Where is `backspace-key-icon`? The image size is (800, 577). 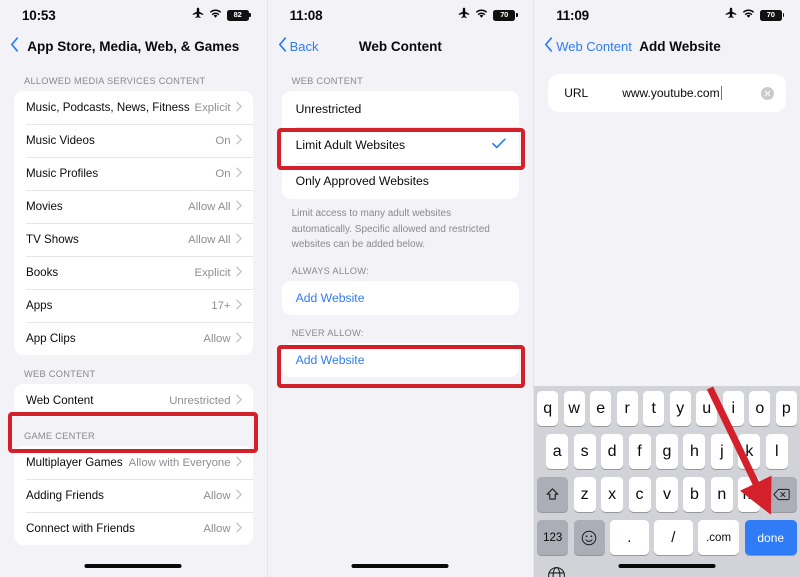
backspace-key-icon is located at coordinates (781, 494).